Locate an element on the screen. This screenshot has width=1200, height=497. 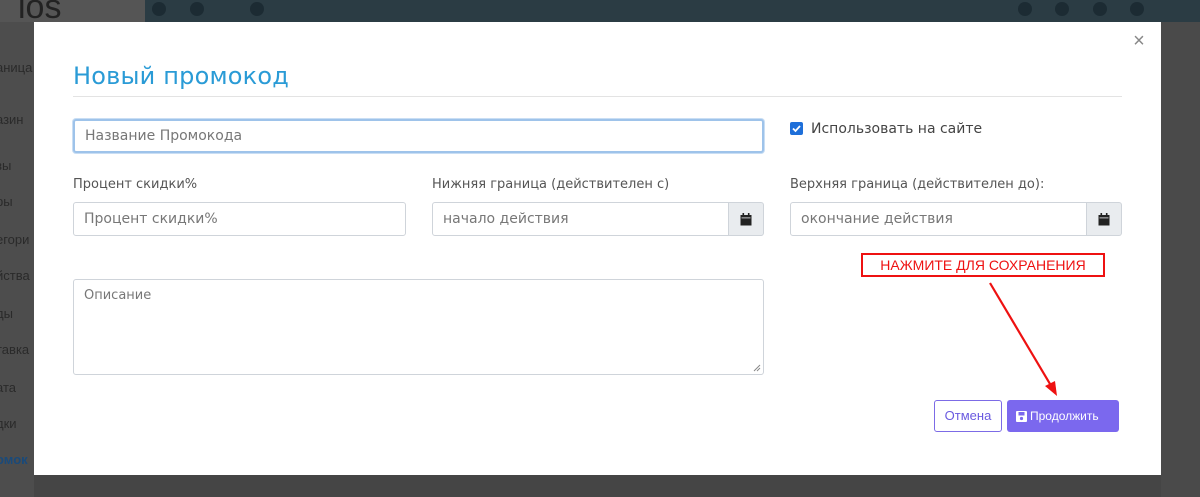
cancel-button: Отмена is located at coordinates (968, 416).